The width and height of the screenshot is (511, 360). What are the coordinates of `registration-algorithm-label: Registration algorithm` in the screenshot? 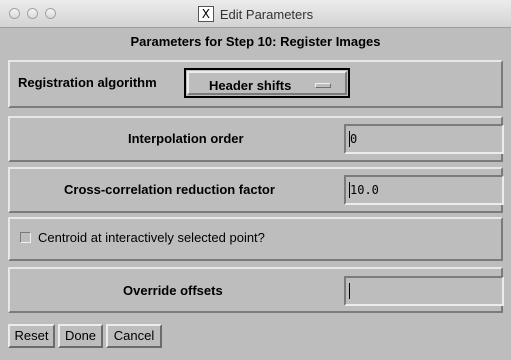 It's located at (87, 82).